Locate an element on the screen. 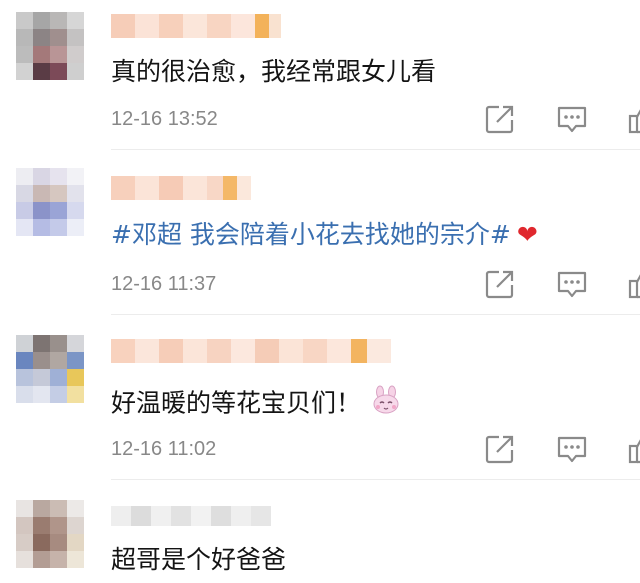 The height and width of the screenshot is (583, 640). comment-text: #邓超 我会陪着小花去找她的宗介# ❤ is located at coordinates (324, 235).